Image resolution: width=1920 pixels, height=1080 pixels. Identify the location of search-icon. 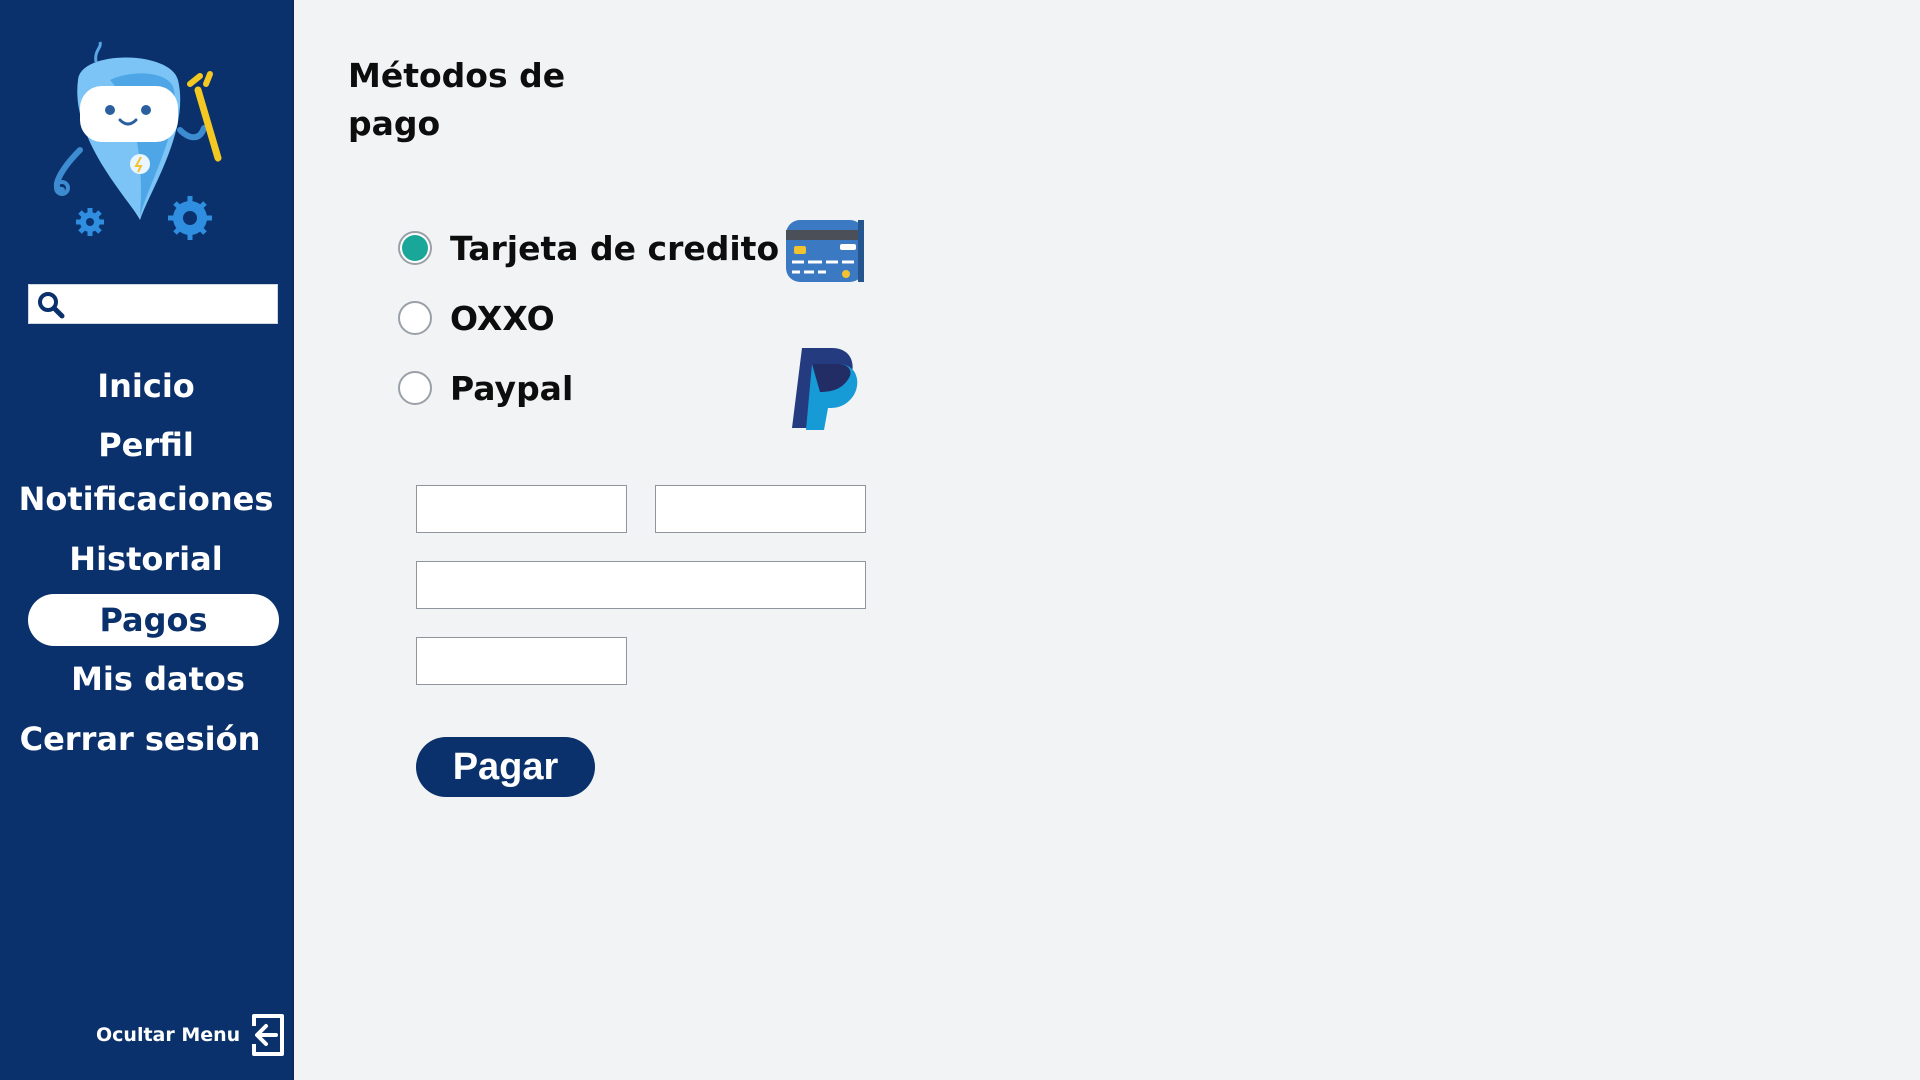
(51, 305).